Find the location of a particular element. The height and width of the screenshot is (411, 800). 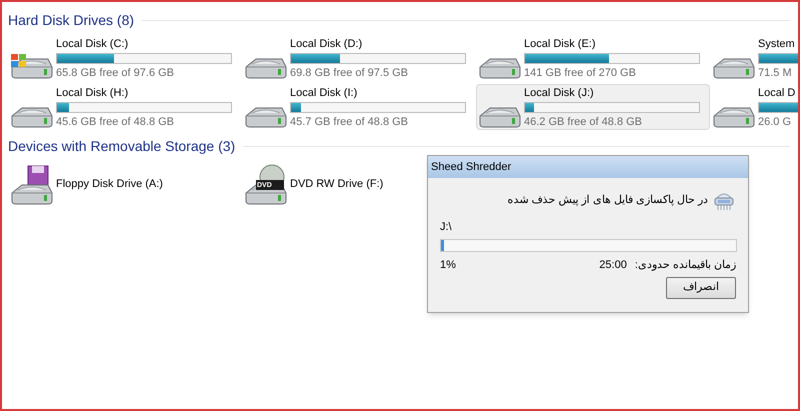

drive-space-text: 141 GB free of 270 GB is located at coordinates (580, 73).